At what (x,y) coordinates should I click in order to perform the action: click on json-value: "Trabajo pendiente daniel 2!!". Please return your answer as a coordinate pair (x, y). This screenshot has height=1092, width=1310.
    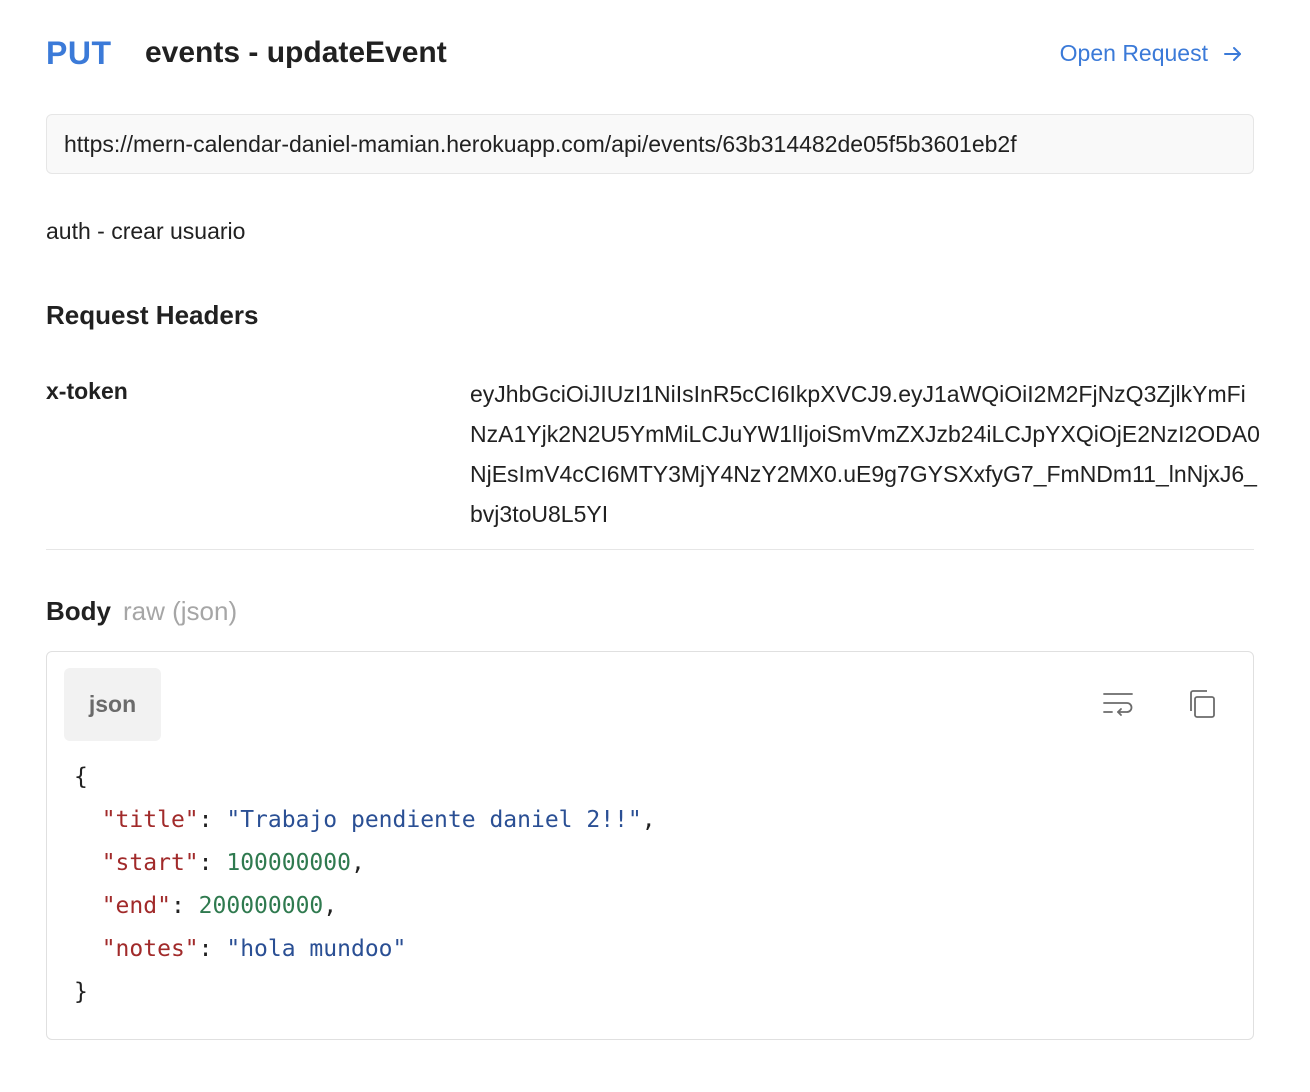
    Looking at the image, I should click on (434, 820).